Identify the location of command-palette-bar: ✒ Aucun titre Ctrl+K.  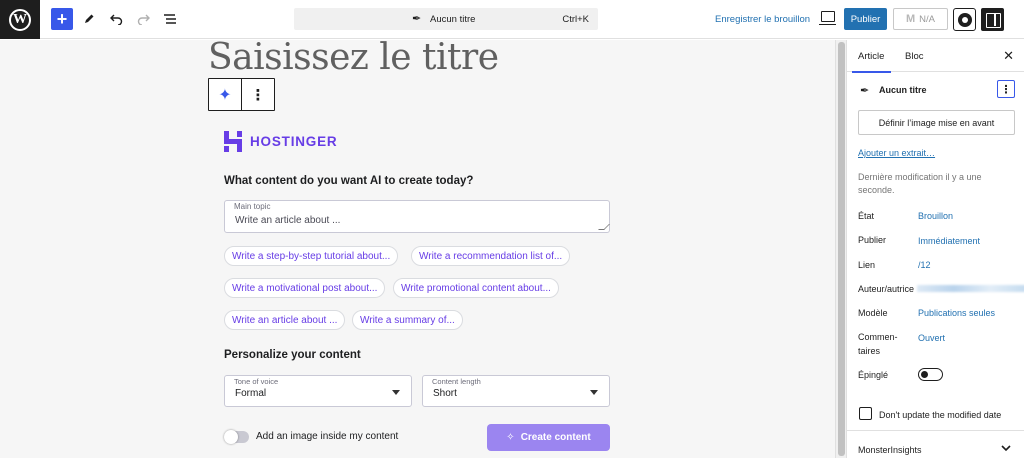
(446, 19).